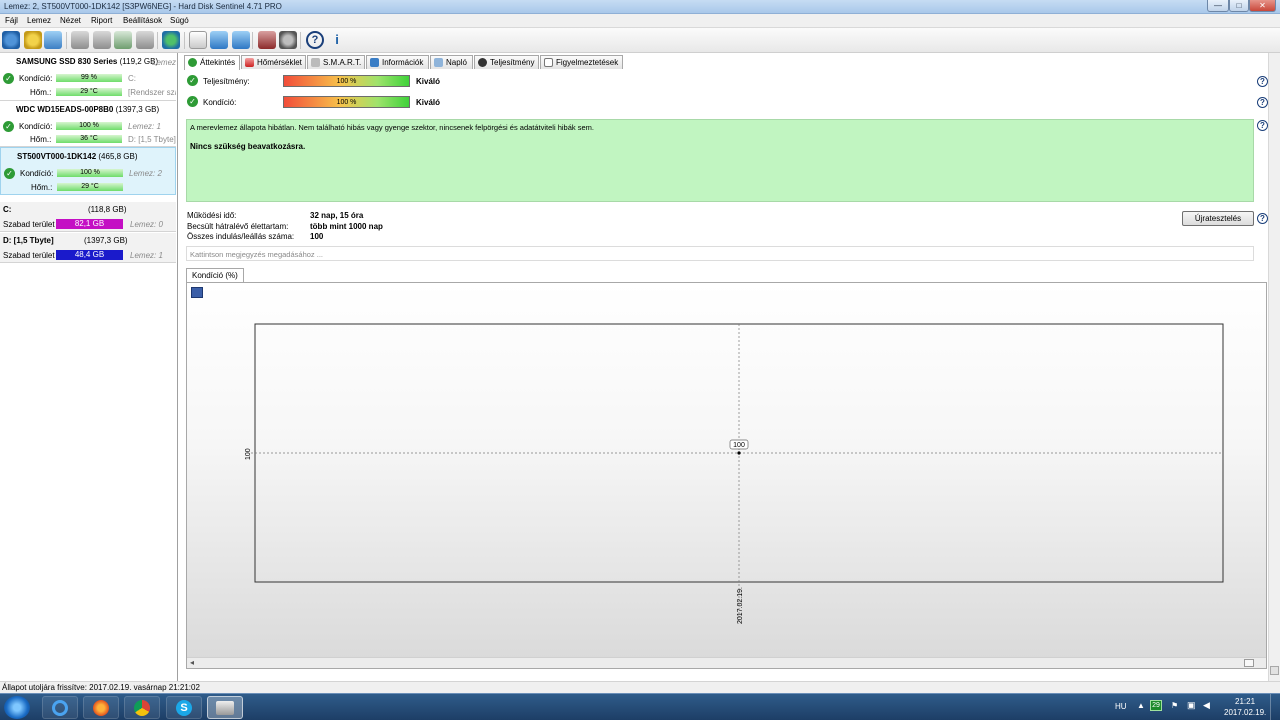  I want to click on performance-rating: Kiváló, so click(428, 81).